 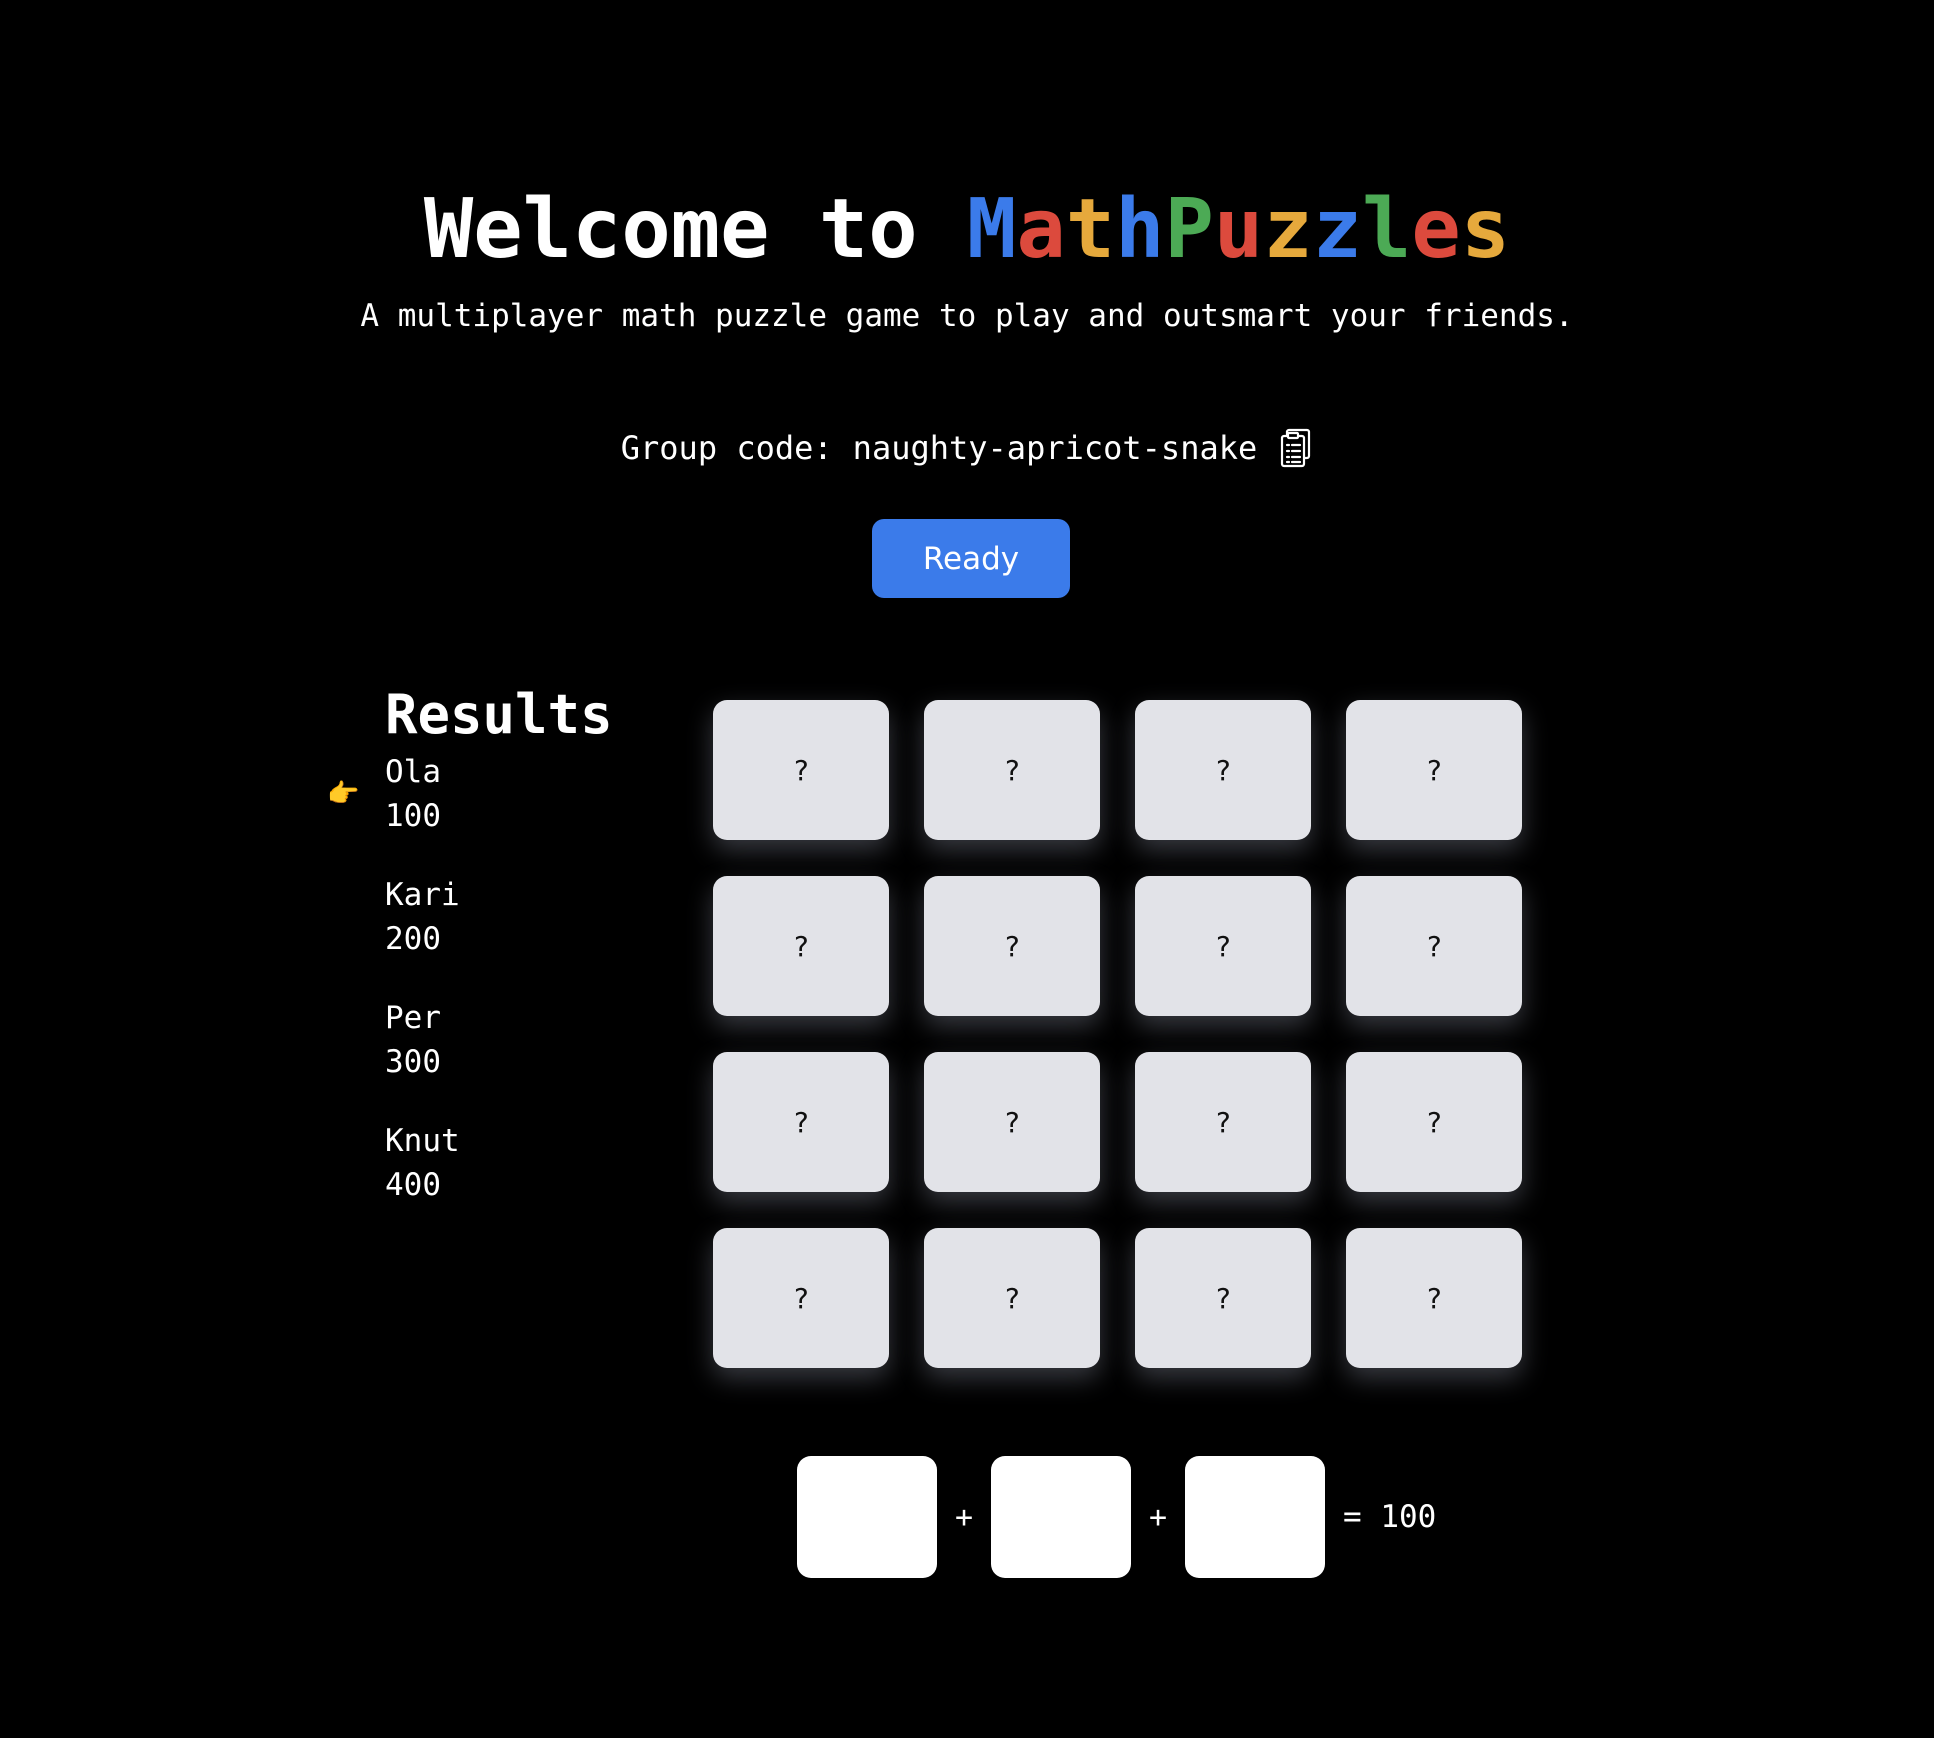 I want to click on page-title: Welcome to MathPuzzles, so click(x=967, y=230).